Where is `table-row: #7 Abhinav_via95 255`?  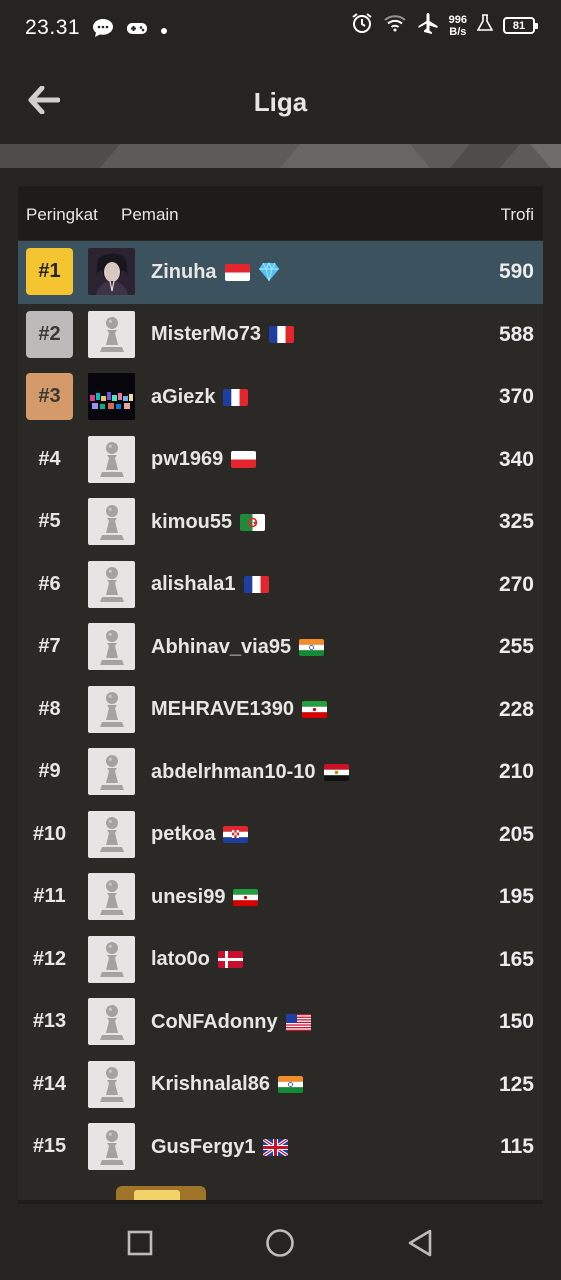
table-row: #7 Abhinav_via95 255 is located at coordinates (280, 647).